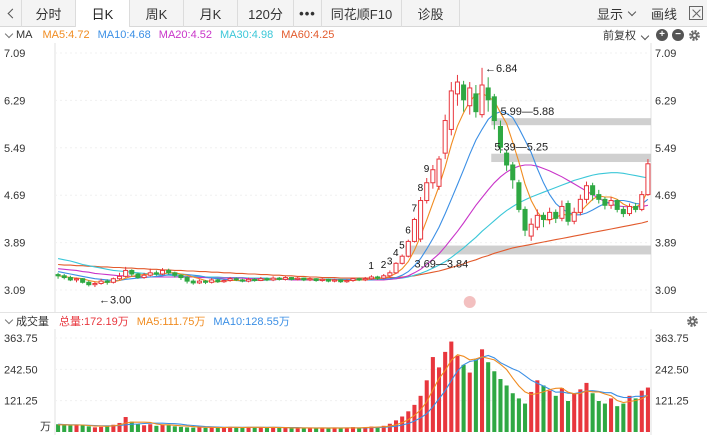 This screenshot has height=435, width=707. What do you see at coordinates (353, 320) in the screenshot?
I see `volume-indicator-row: 成交量 总量:172.19万 MA5:111.75万 MA10:128.55万` at bounding box center [353, 320].